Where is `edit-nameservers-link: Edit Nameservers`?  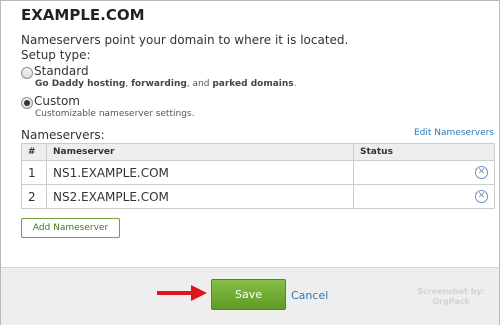 edit-nameservers-link: Edit Nameservers is located at coordinates (454, 133).